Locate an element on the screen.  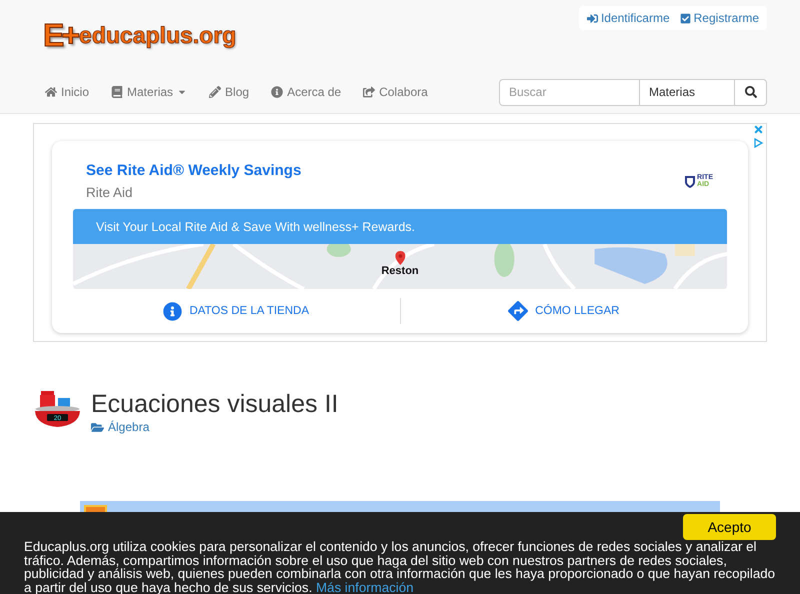
checkbox-icon is located at coordinates (685, 18).